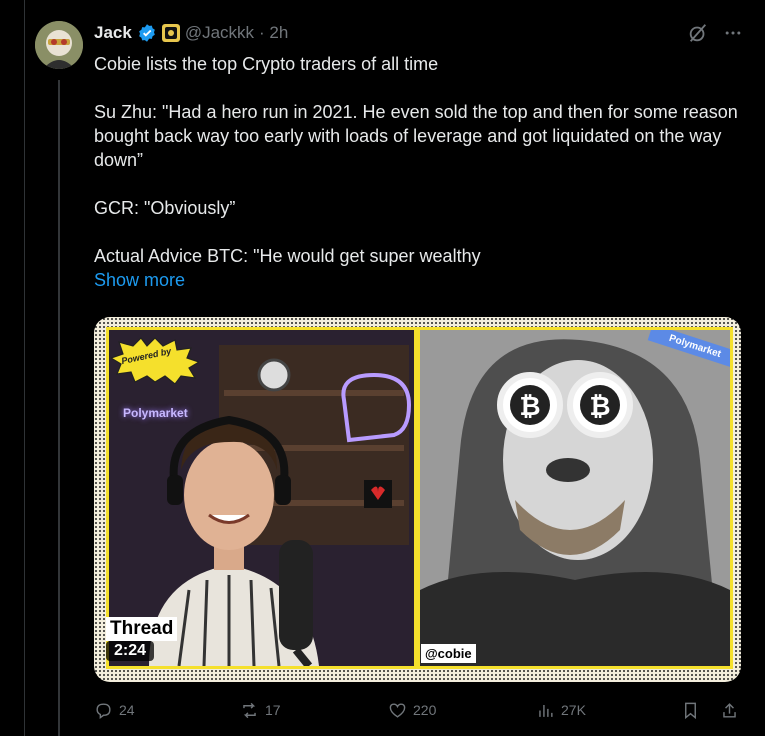 The width and height of the screenshot is (765, 736). Describe the element at coordinates (147, 33) in the screenshot. I see `verified-badge-icon` at that location.